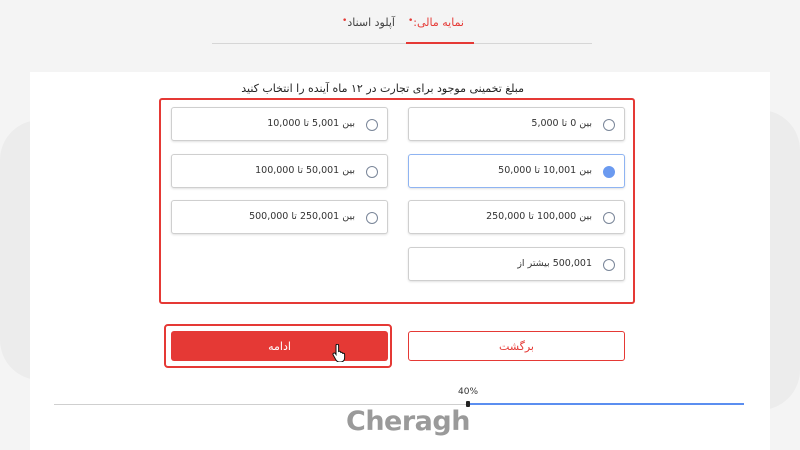 Image resolution: width=800 pixels, height=450 pixels. What do you see at coordinates (408, 421) in the screenshot?
I see `watermark-logo: Cheragh` at bounding box center [408, 421].